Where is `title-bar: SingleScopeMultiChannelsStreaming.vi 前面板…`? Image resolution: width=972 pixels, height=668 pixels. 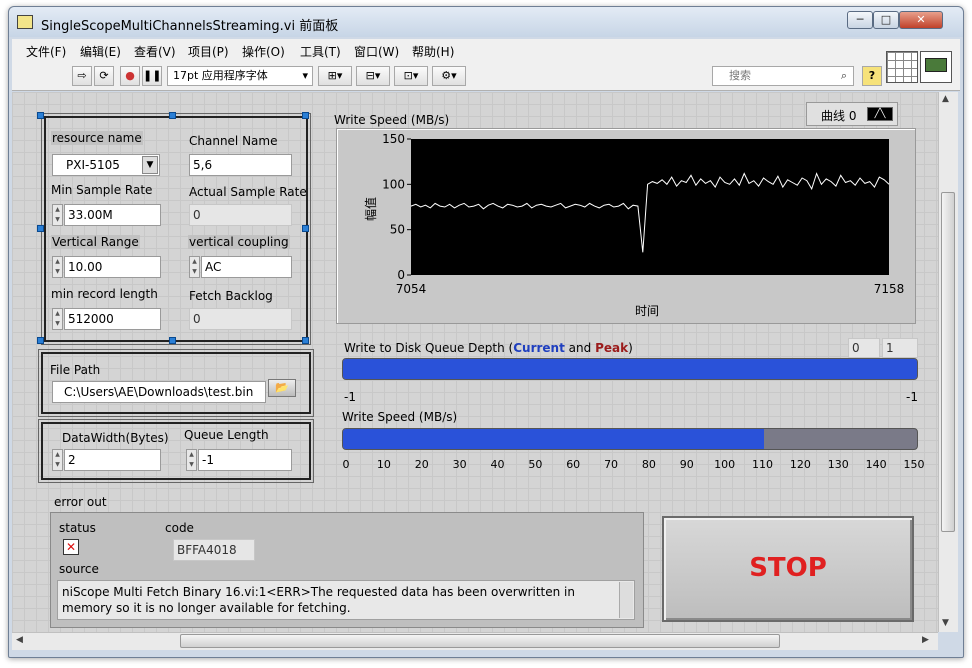
title-bar: SingleScopeMultiChannelsStreaming.vi 前面板… is located at coordinates (486, 22).